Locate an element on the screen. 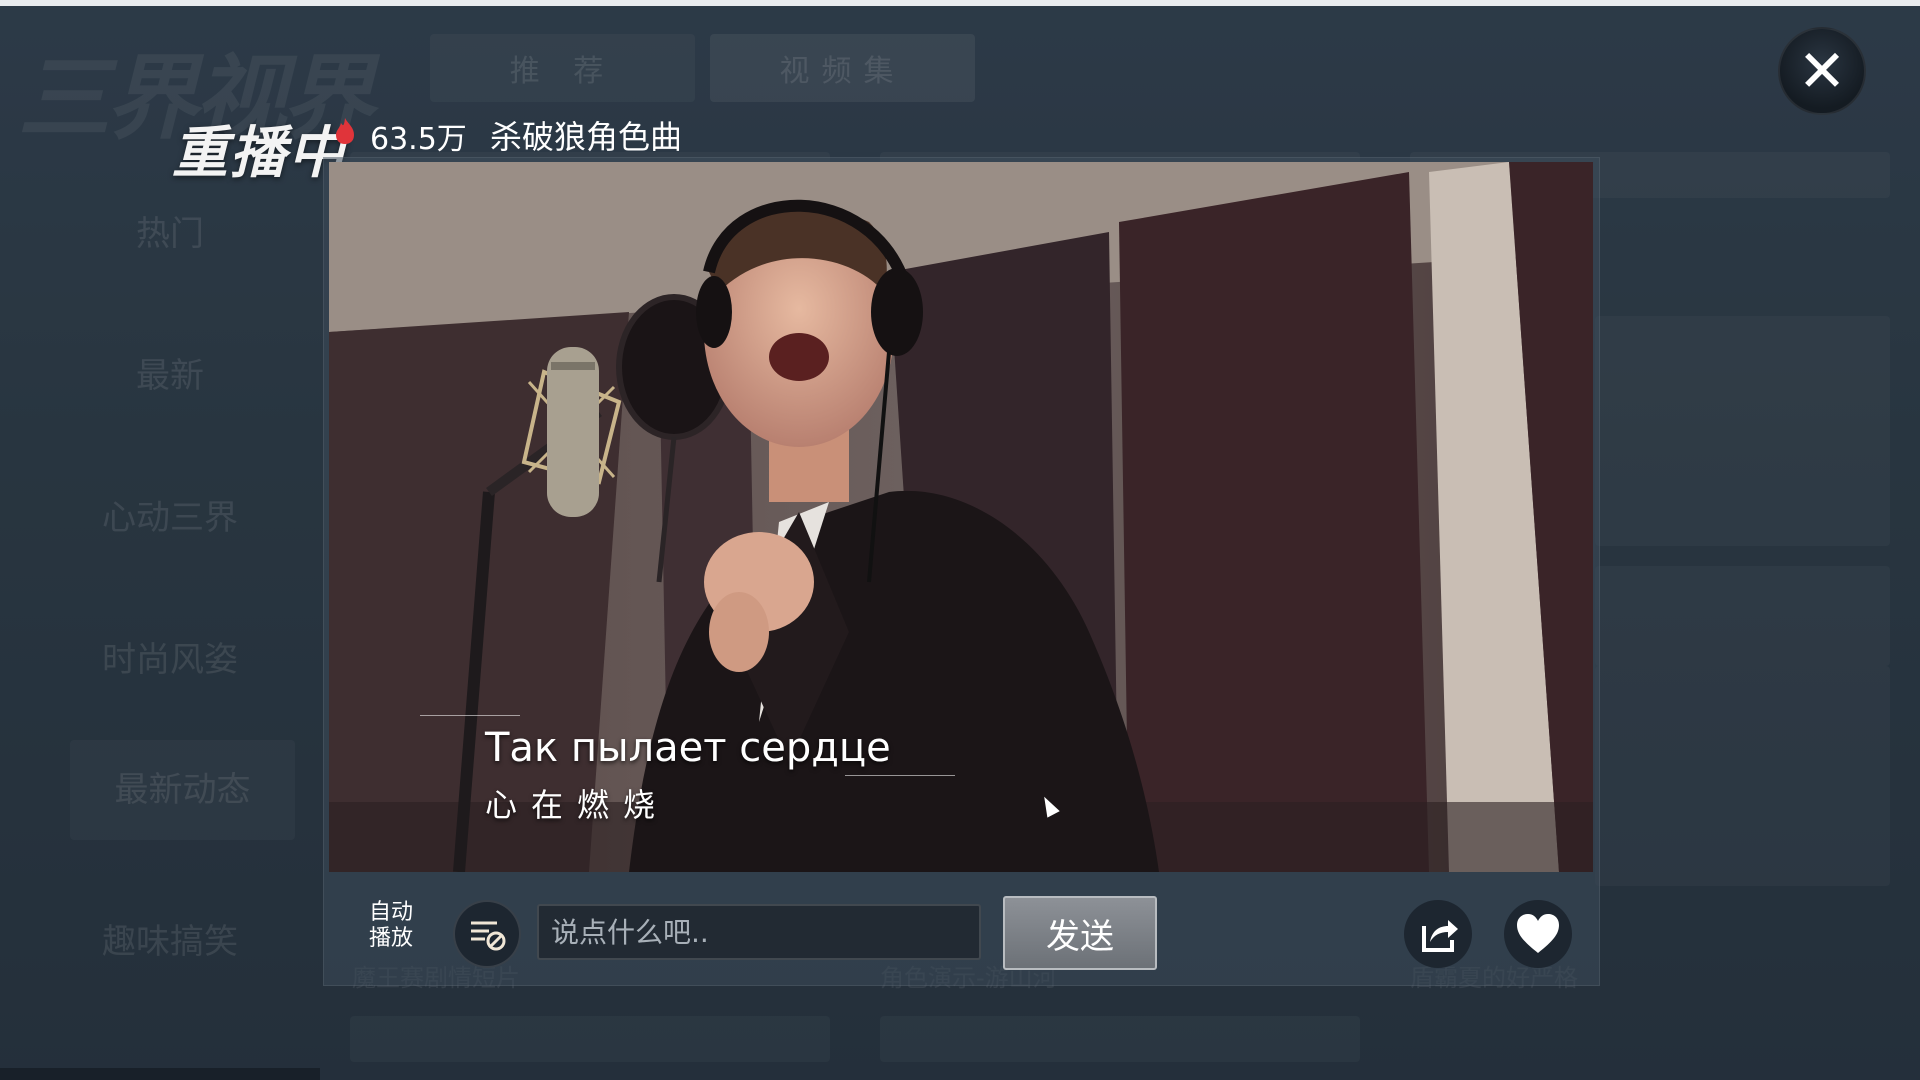 The height and width of the screenshot is (1080, 1920). replay-status: 重播中 is located at coordinates (259, 153).